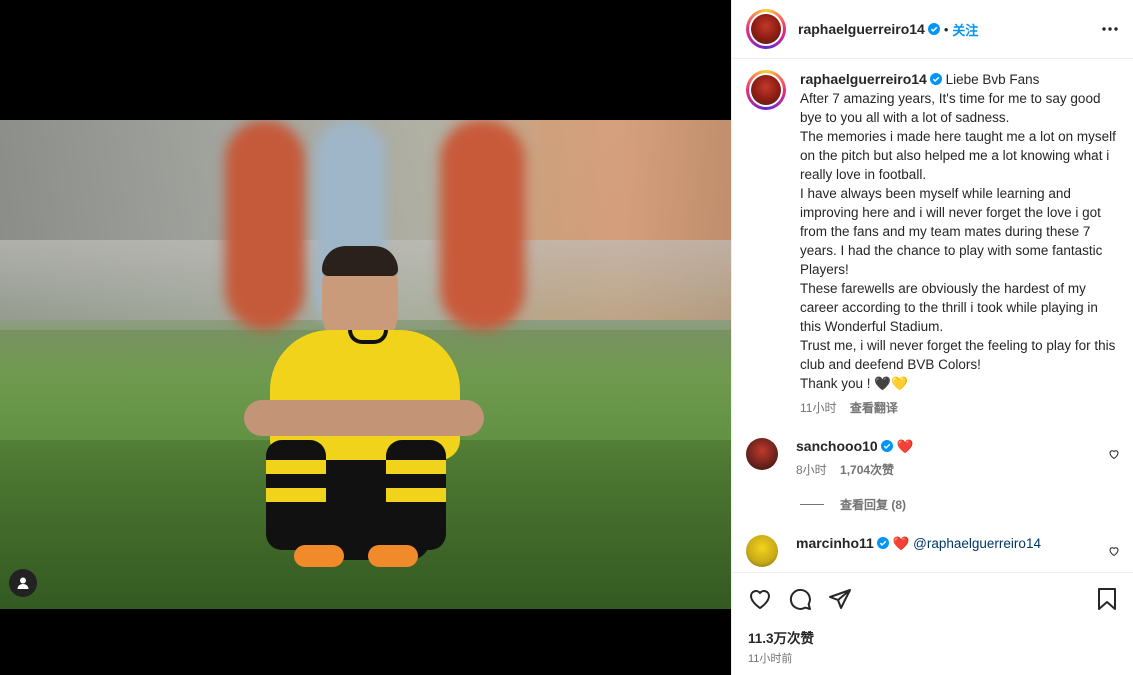 This screenshot has width=1133, height=675. What do you see at coordinates (393, 556) in the screenshot?
I see `player-shoe-right` at bounding box center [393, 556].